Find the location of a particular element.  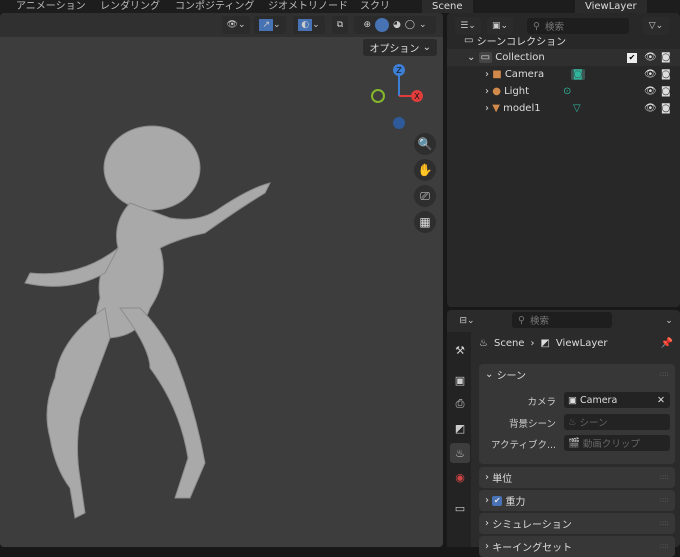

camera-object-icon: ■ is located at coordinates (497, 74).